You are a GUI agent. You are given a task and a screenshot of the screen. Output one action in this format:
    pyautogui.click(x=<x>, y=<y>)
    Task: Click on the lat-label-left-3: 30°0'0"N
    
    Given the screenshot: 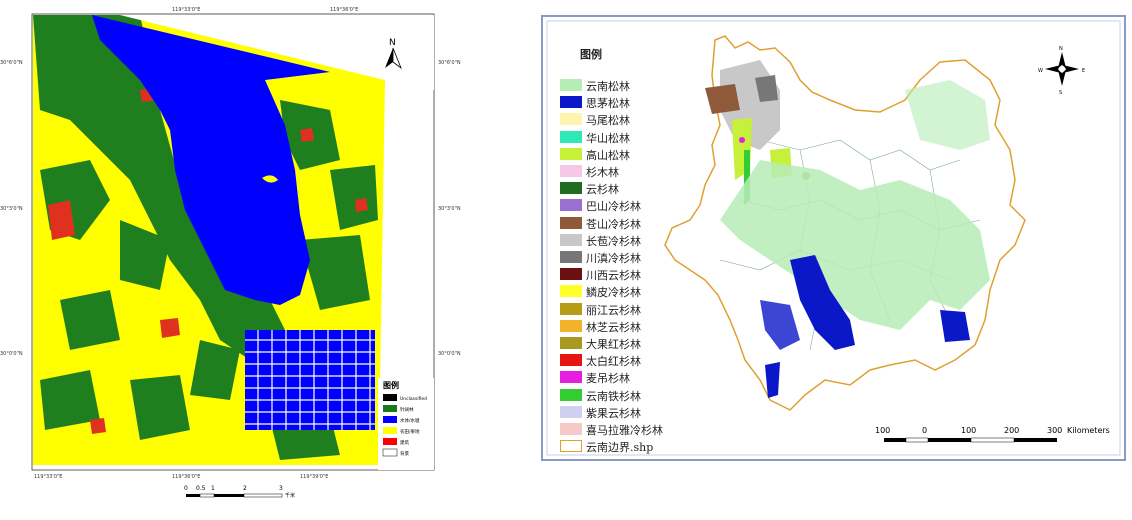 What is the action you would take?
    pyautogui.click(x=11, y=354)
    